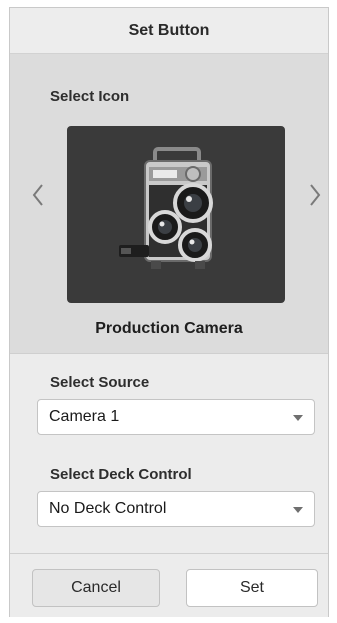 The image size is (337, 623). What do you see at coordinates (169, 585) in the screenshot?
I see `dialog-footer: Cancel Set` at bounding box center [169, 585].